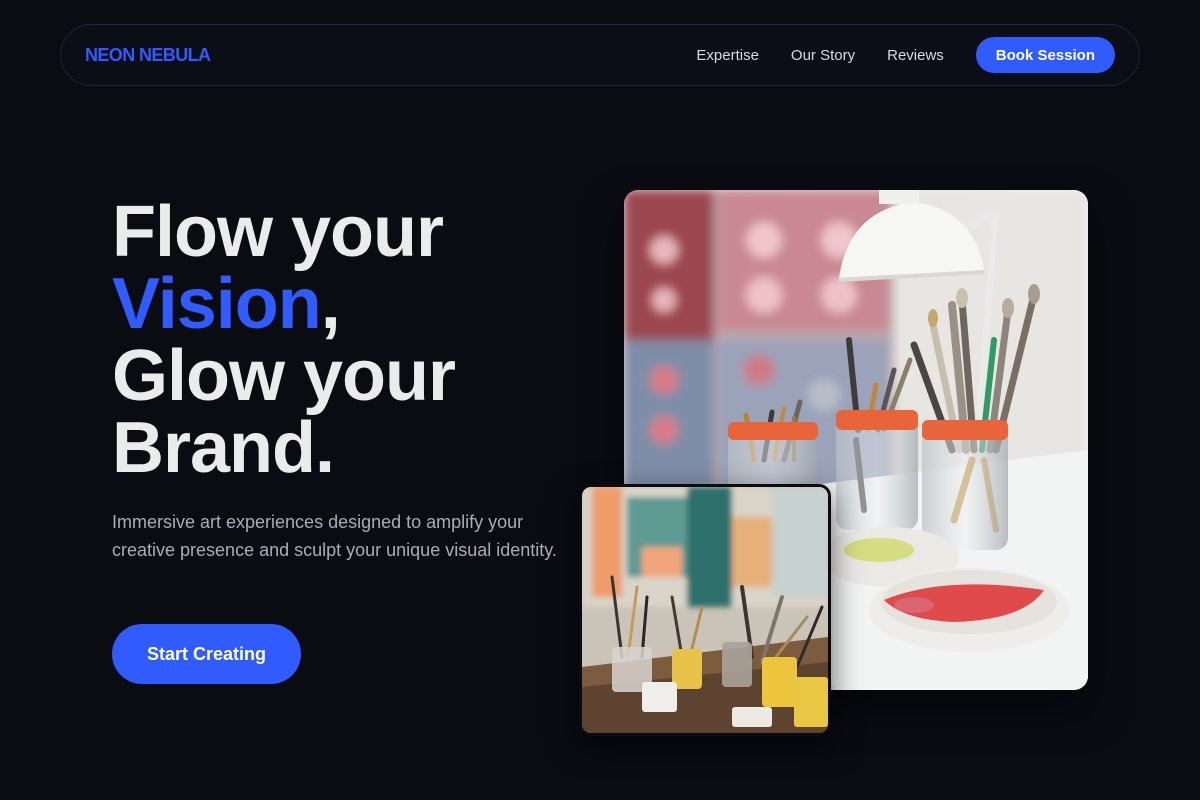 This screenshot has width=1200, height=800. I want to click on hero-title-accent-word: Vision, so click(217, 304).